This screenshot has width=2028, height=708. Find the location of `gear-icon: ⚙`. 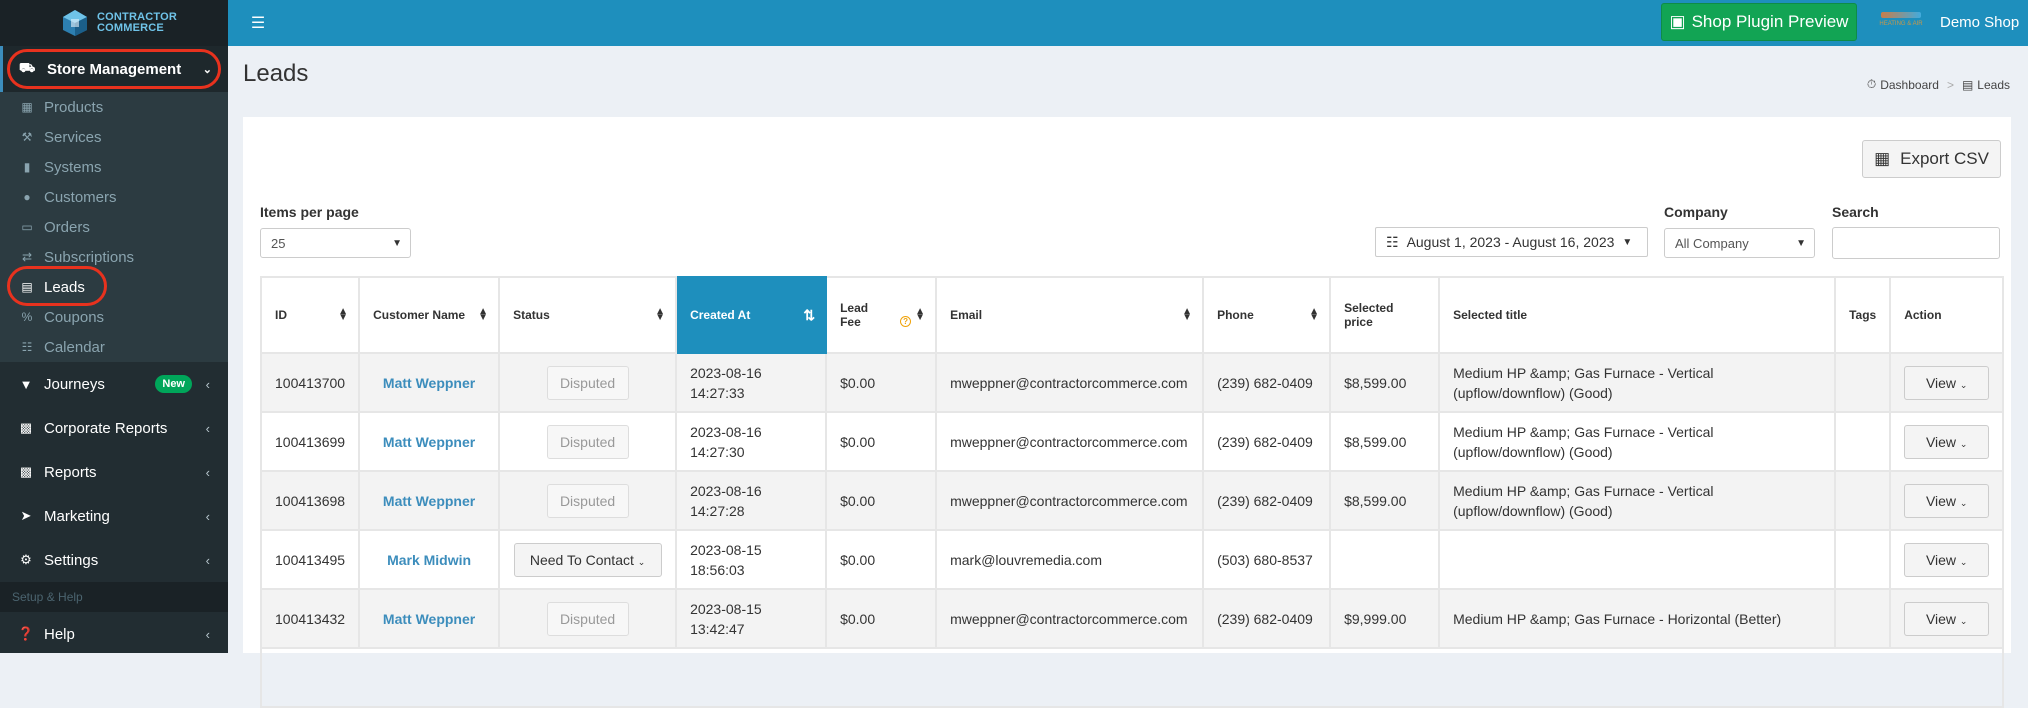

gear-icon: ⚙ is located at coordinates (26, 559).